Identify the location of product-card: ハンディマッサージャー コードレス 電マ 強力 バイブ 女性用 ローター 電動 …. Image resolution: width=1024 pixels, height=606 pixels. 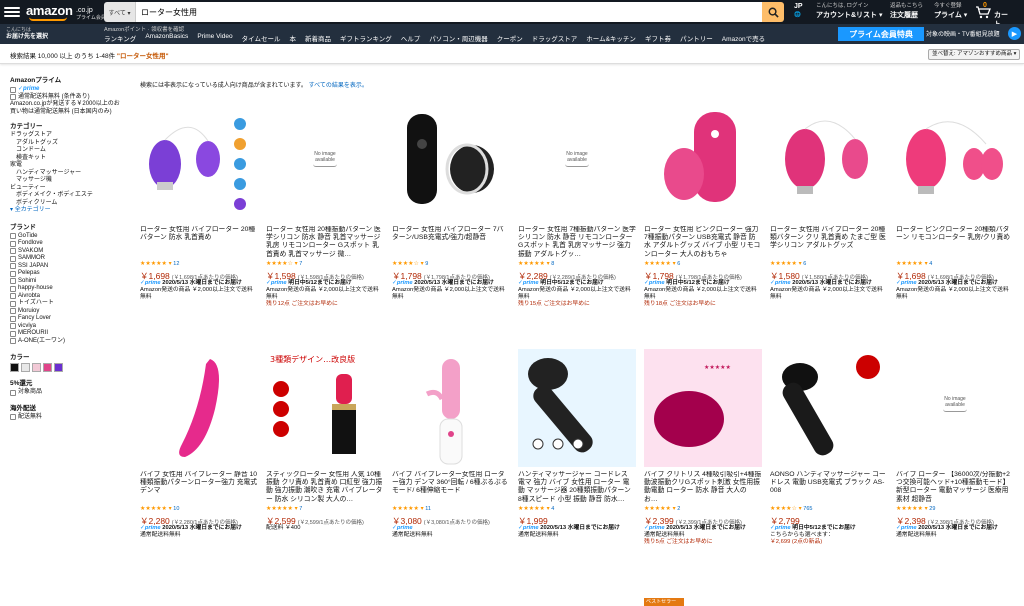
(579, 471).